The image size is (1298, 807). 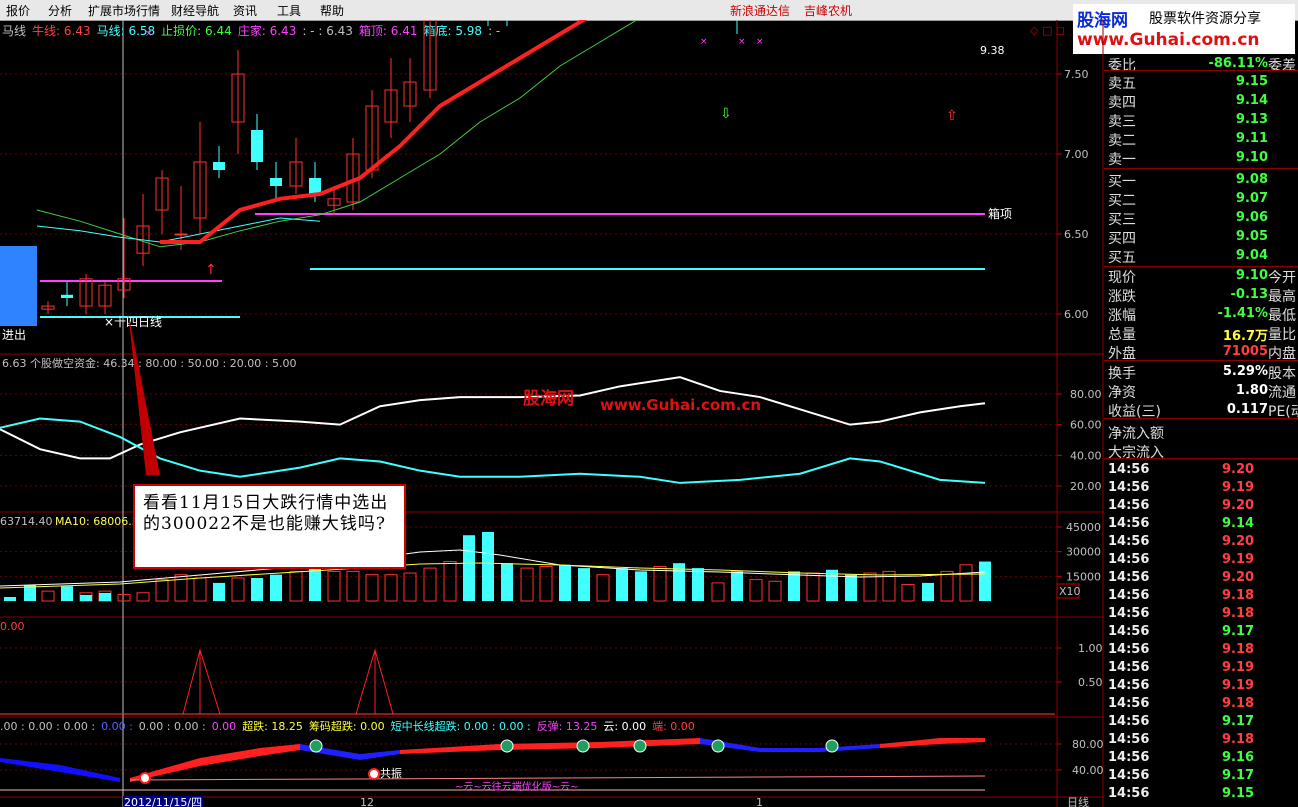 What do you see at coordinates (1238, 63) in the screenshot?
I see `wei-bi-value: -86.11%` at bounding box center [1238, 63].